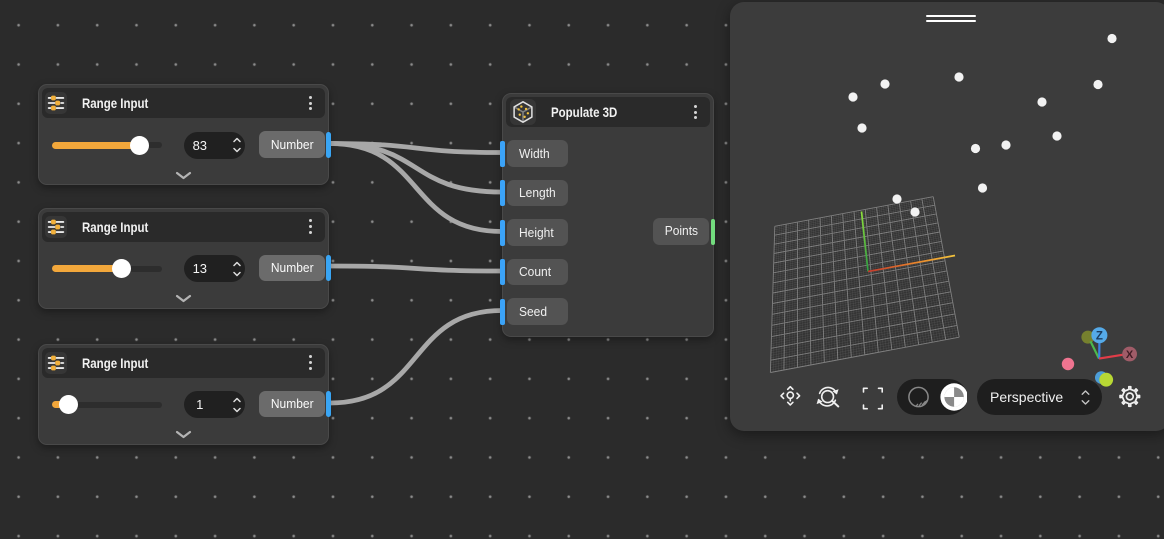 This screenshot has width=1164, height=539. Describe the element at coordinates (1099, 337) in the screenshot. I see `svg-text: Z` at that location.